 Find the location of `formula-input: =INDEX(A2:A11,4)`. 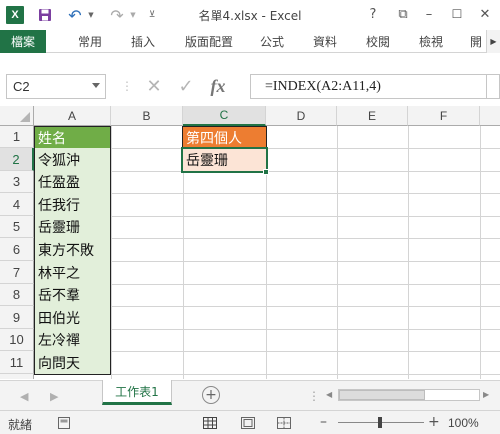

formula-input: =INDEX(A2:A11,4) is located at coordinates (368, 86).